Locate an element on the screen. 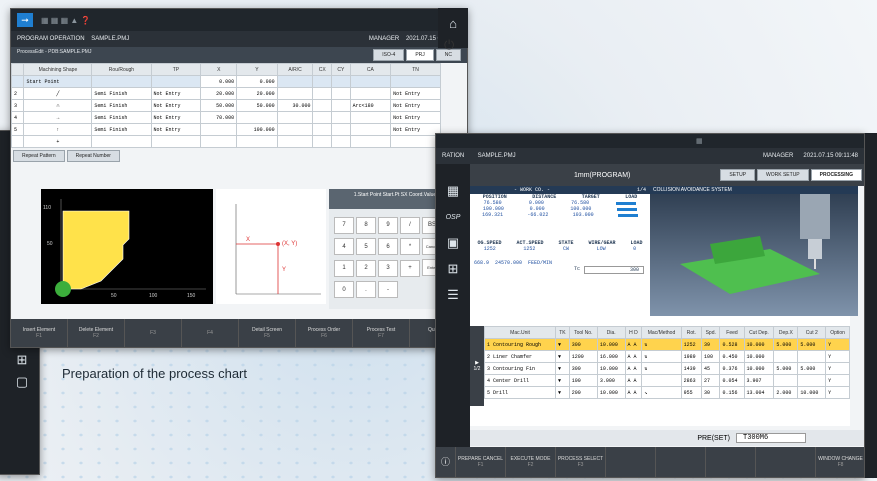 Image resolution: width=877 pixels, height=481 pixels. home-icon: ⌂ is located at coordinates (453, 23).